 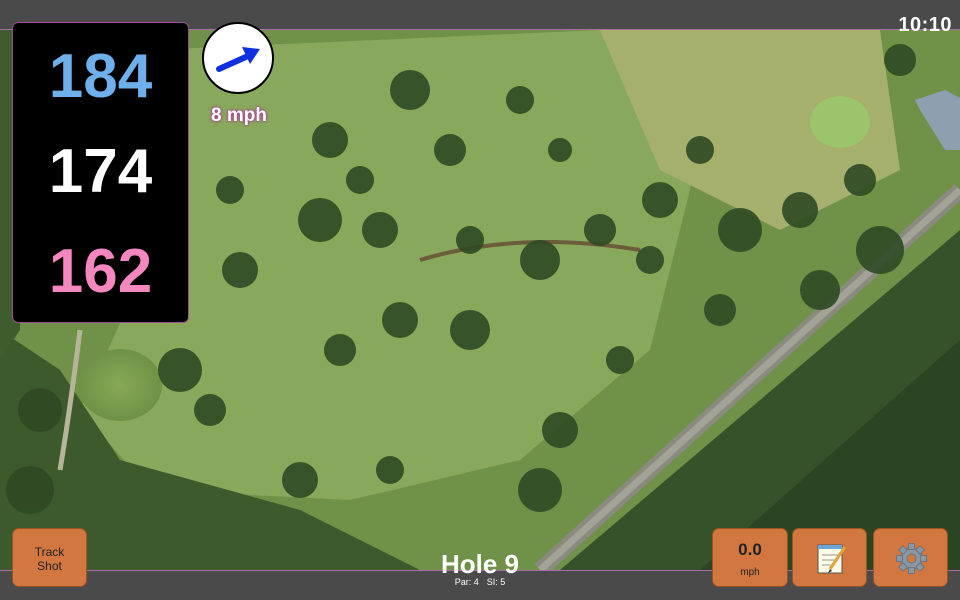 I want to click on wind-speed-label: 8 mph, so click(x=239, y=115).